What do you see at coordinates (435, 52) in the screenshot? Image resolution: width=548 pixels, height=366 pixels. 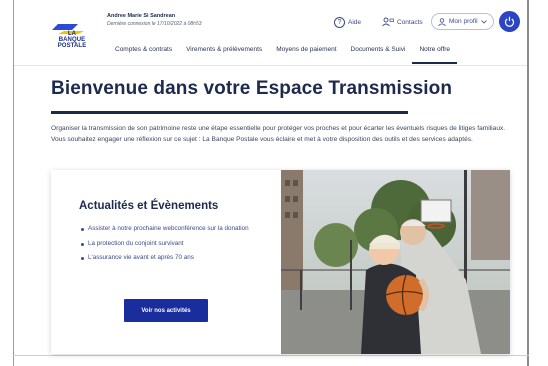 I see `nav-item-notre-offre: Notre offre` at bounding box center [435, 52].